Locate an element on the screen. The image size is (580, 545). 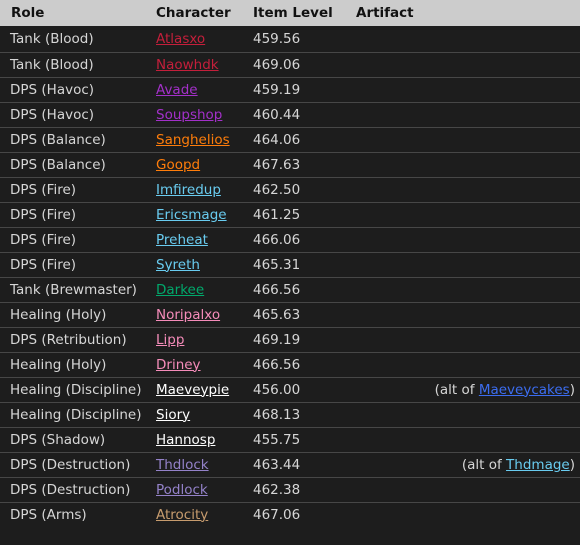
character-cell: Sanghelios is located at coordinates (194, 139).